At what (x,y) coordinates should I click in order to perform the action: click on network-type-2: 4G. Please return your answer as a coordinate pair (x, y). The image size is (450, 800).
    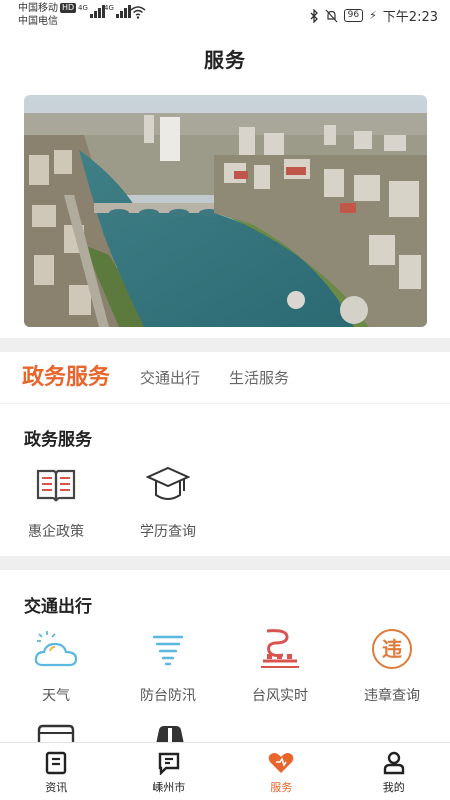
    Looking at the image, I should click on (109, 8).